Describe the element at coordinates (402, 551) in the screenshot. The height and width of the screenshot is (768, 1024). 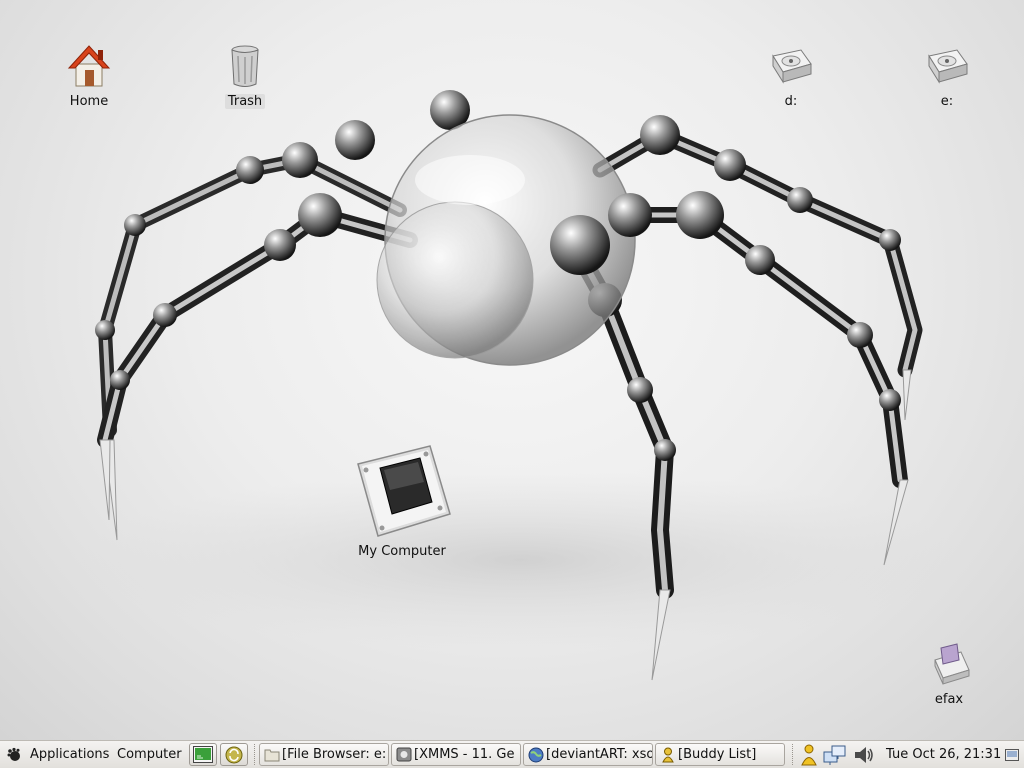
I see `desktop-icon-label: My Computer` at that location.